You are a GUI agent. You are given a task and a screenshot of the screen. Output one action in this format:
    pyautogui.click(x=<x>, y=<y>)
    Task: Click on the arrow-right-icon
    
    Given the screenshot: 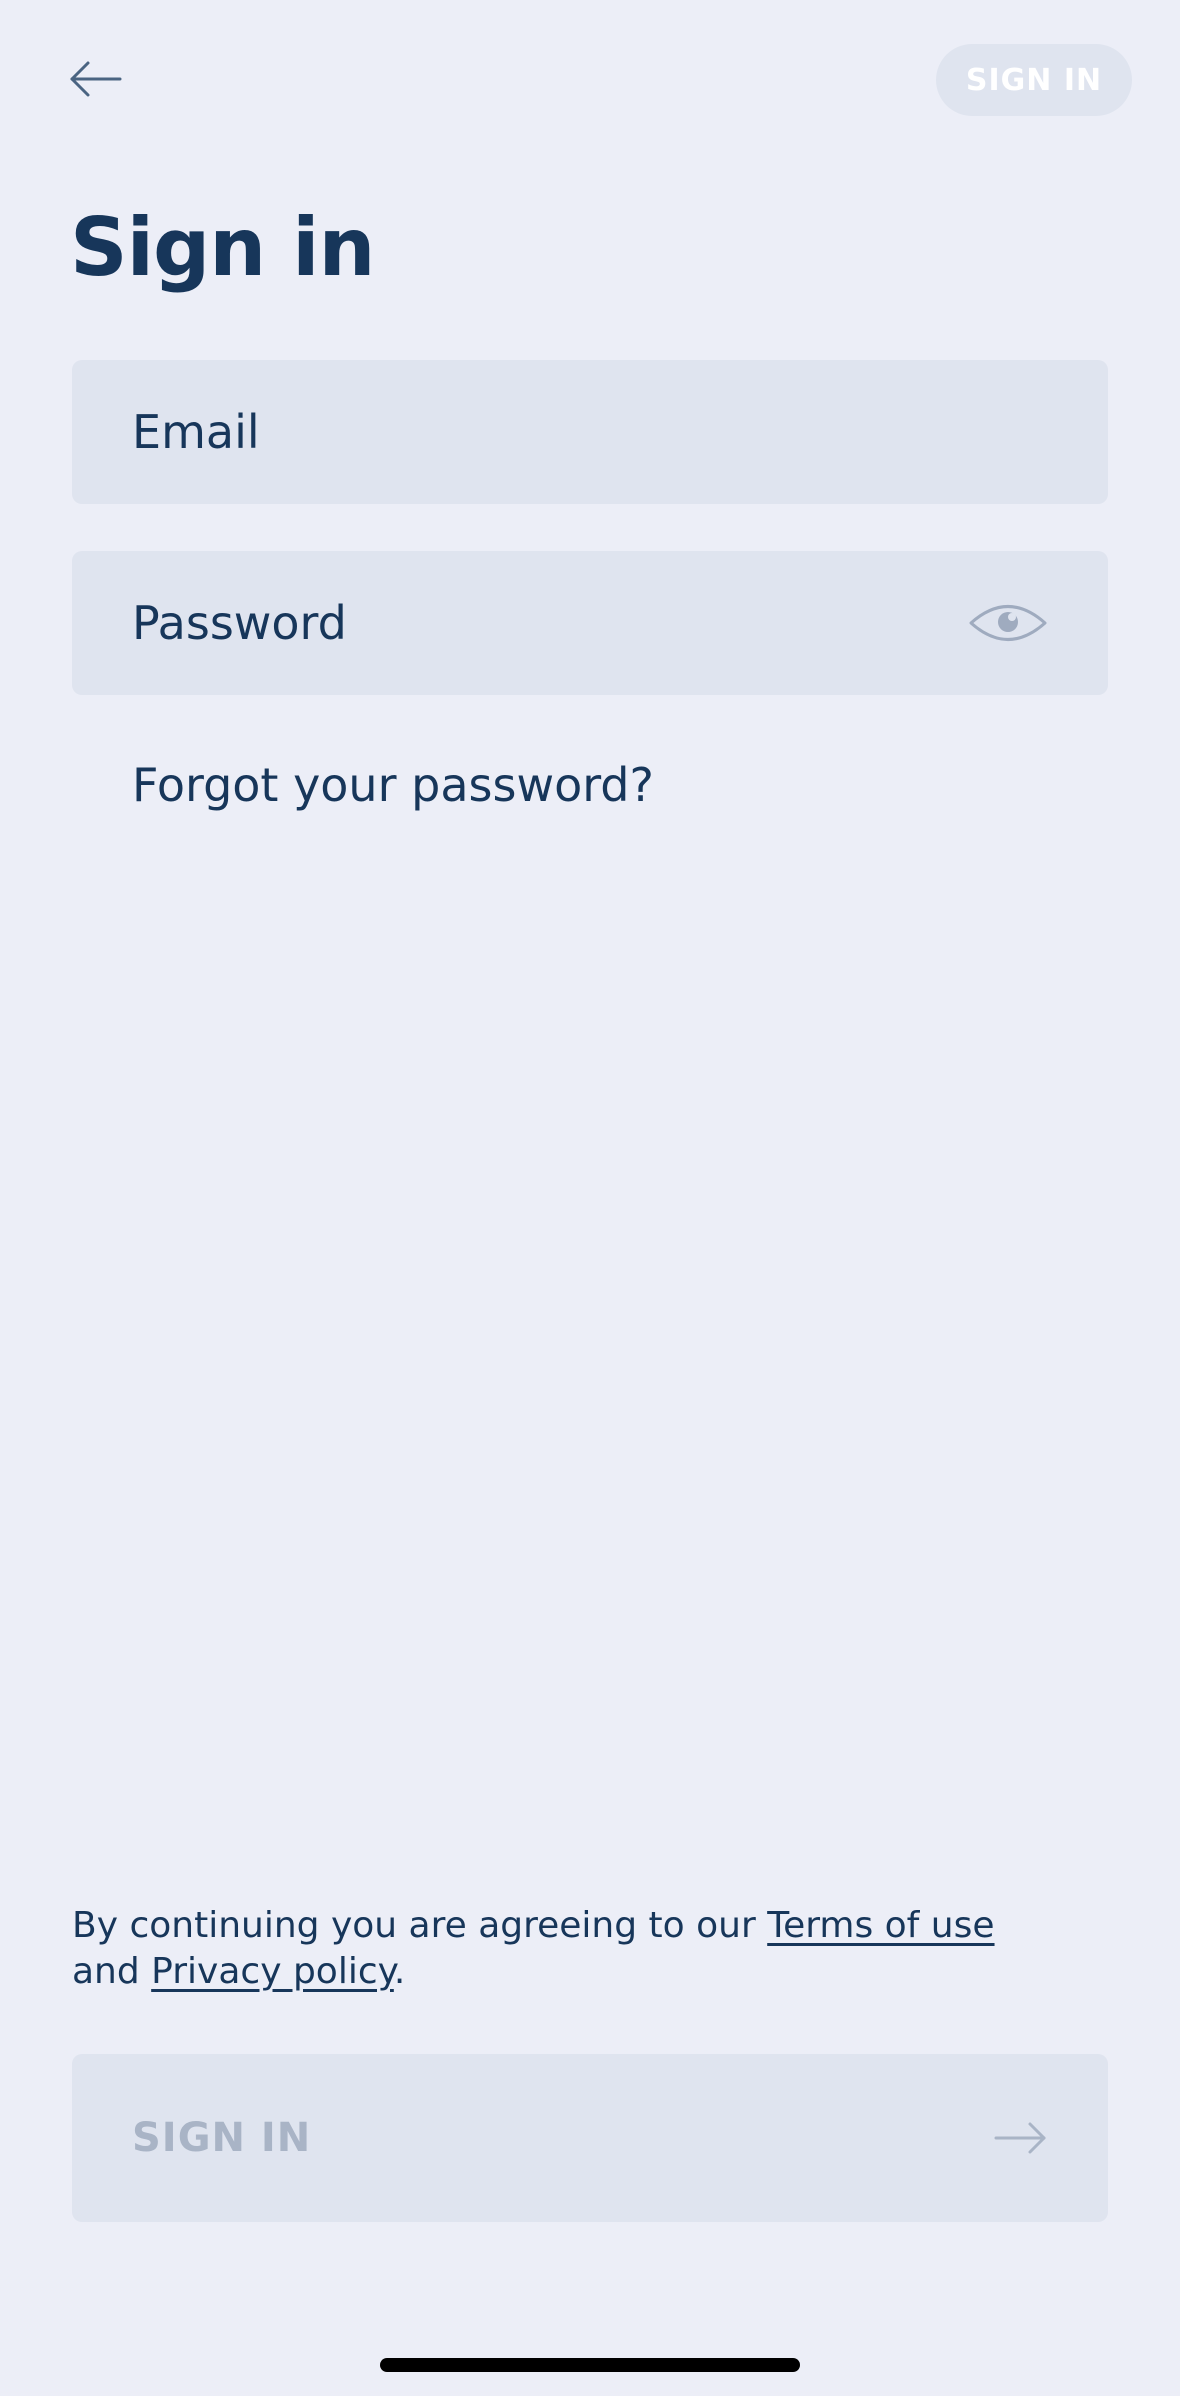 What is the action you would take?
    pyautogui.click(x=1020, y=2138)
    